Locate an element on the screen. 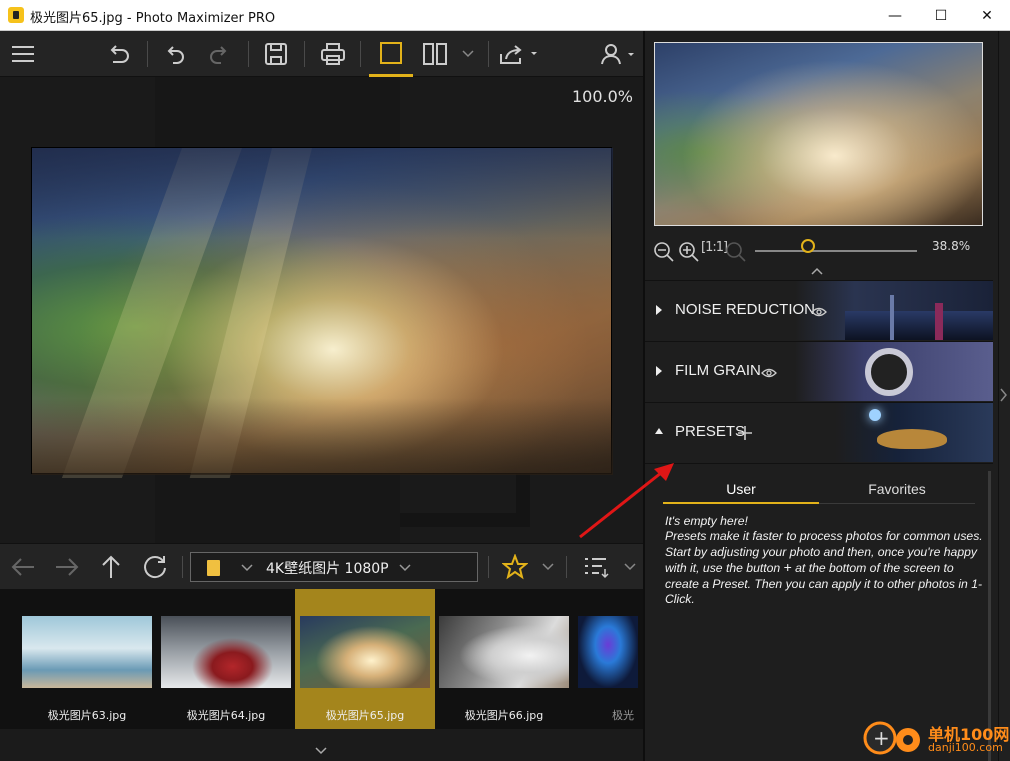 This screenshot has width=1010, height=761. banner-skyline is located at coordinates (919, 325).